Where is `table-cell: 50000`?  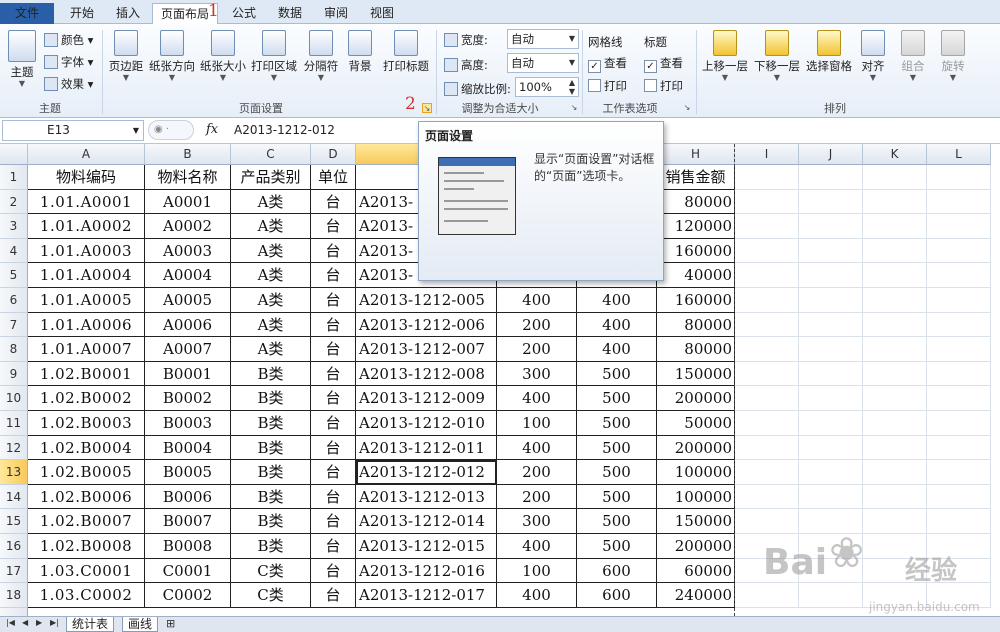 table-cell: 50000 is located at coordinates (696, 423).